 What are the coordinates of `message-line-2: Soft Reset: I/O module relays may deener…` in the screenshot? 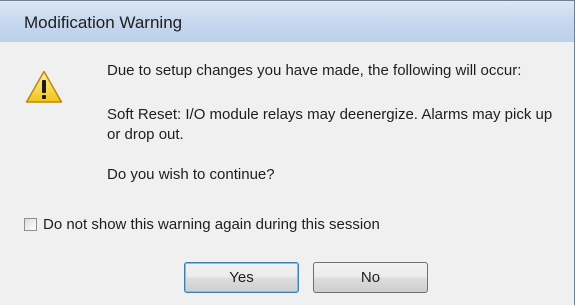 It's located at (330, 124).